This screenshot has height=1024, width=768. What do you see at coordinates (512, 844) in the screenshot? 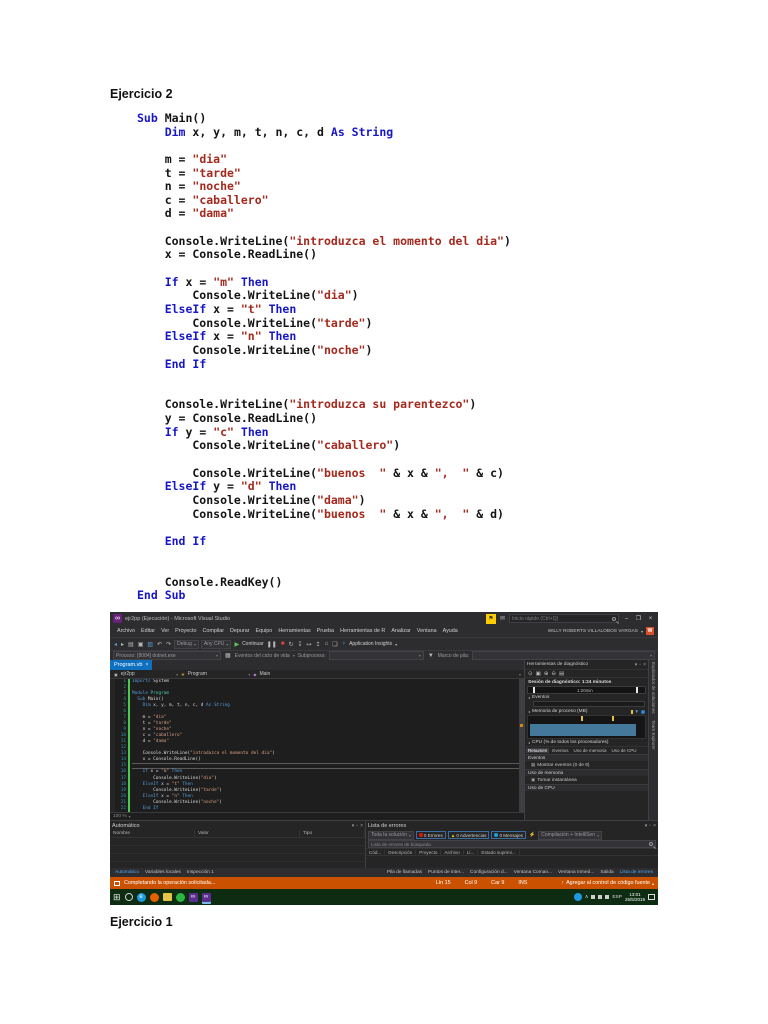
I see `error-search-input: Lista de errores de búsqueda` at bounding box center [512, 844].